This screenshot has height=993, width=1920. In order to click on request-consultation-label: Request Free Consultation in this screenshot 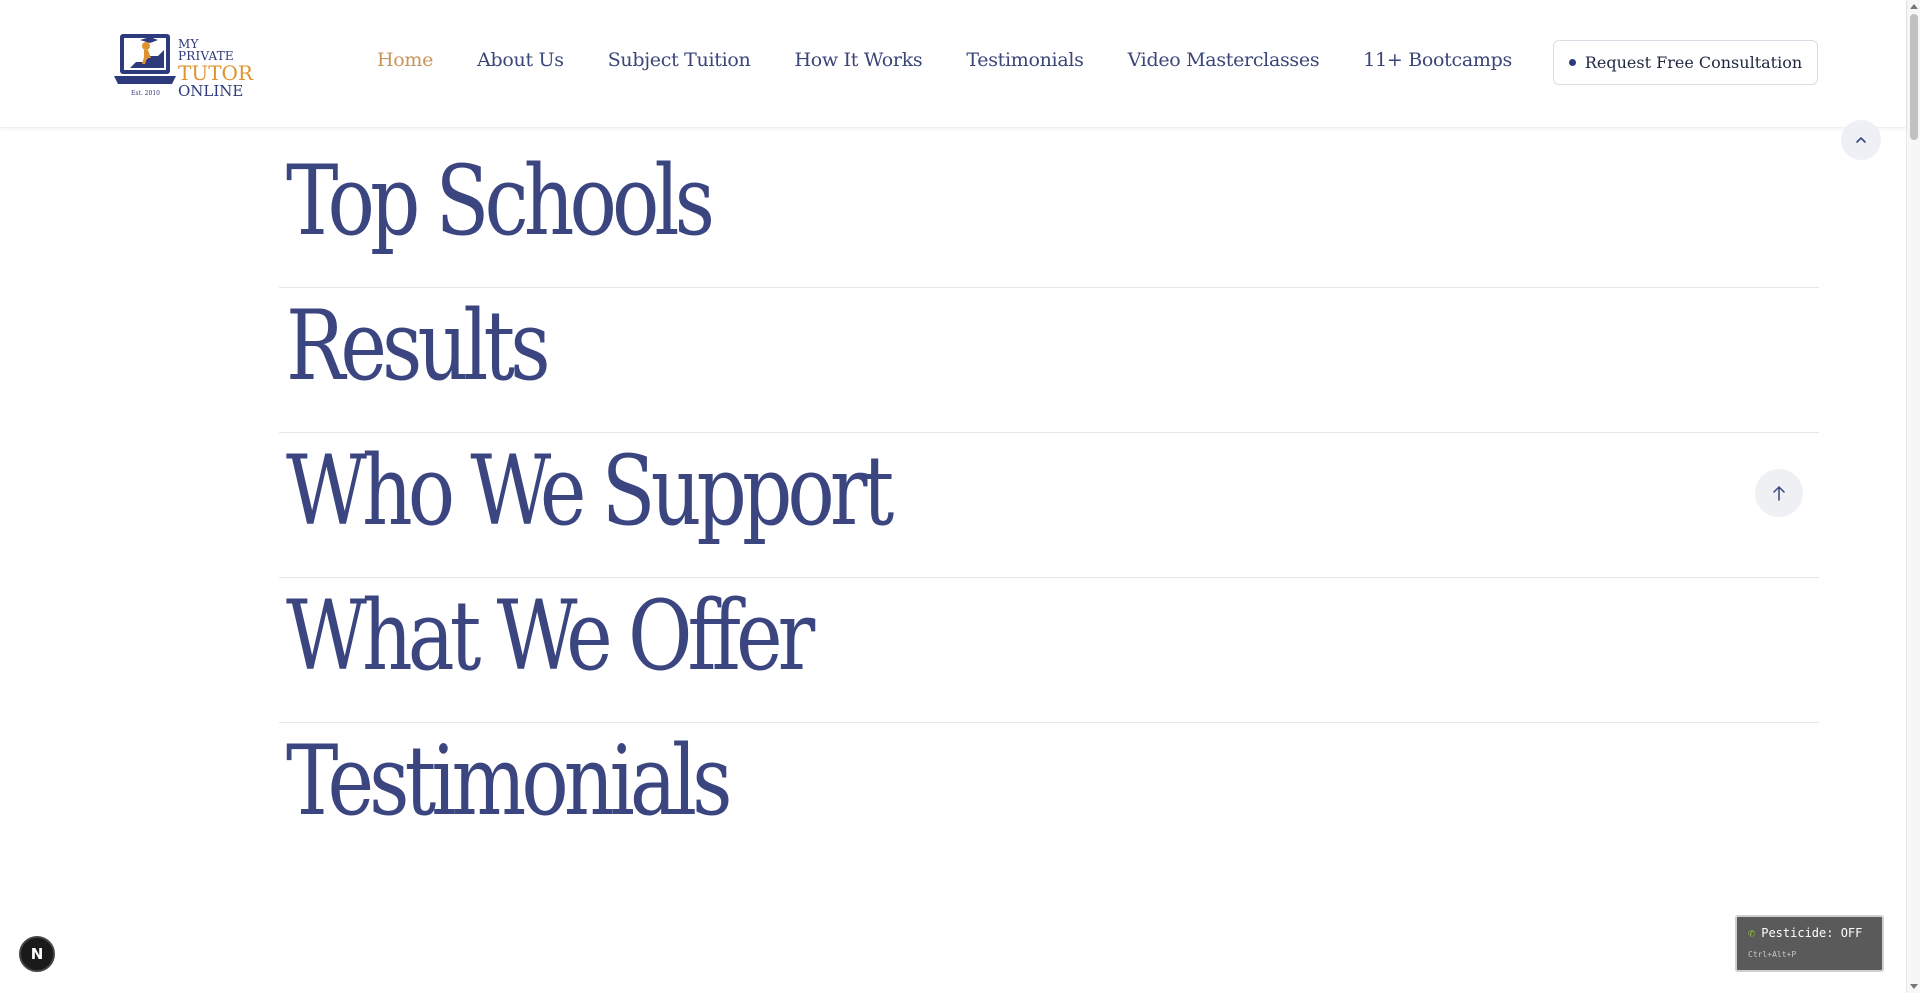, I will do `click(1693, 62)`.